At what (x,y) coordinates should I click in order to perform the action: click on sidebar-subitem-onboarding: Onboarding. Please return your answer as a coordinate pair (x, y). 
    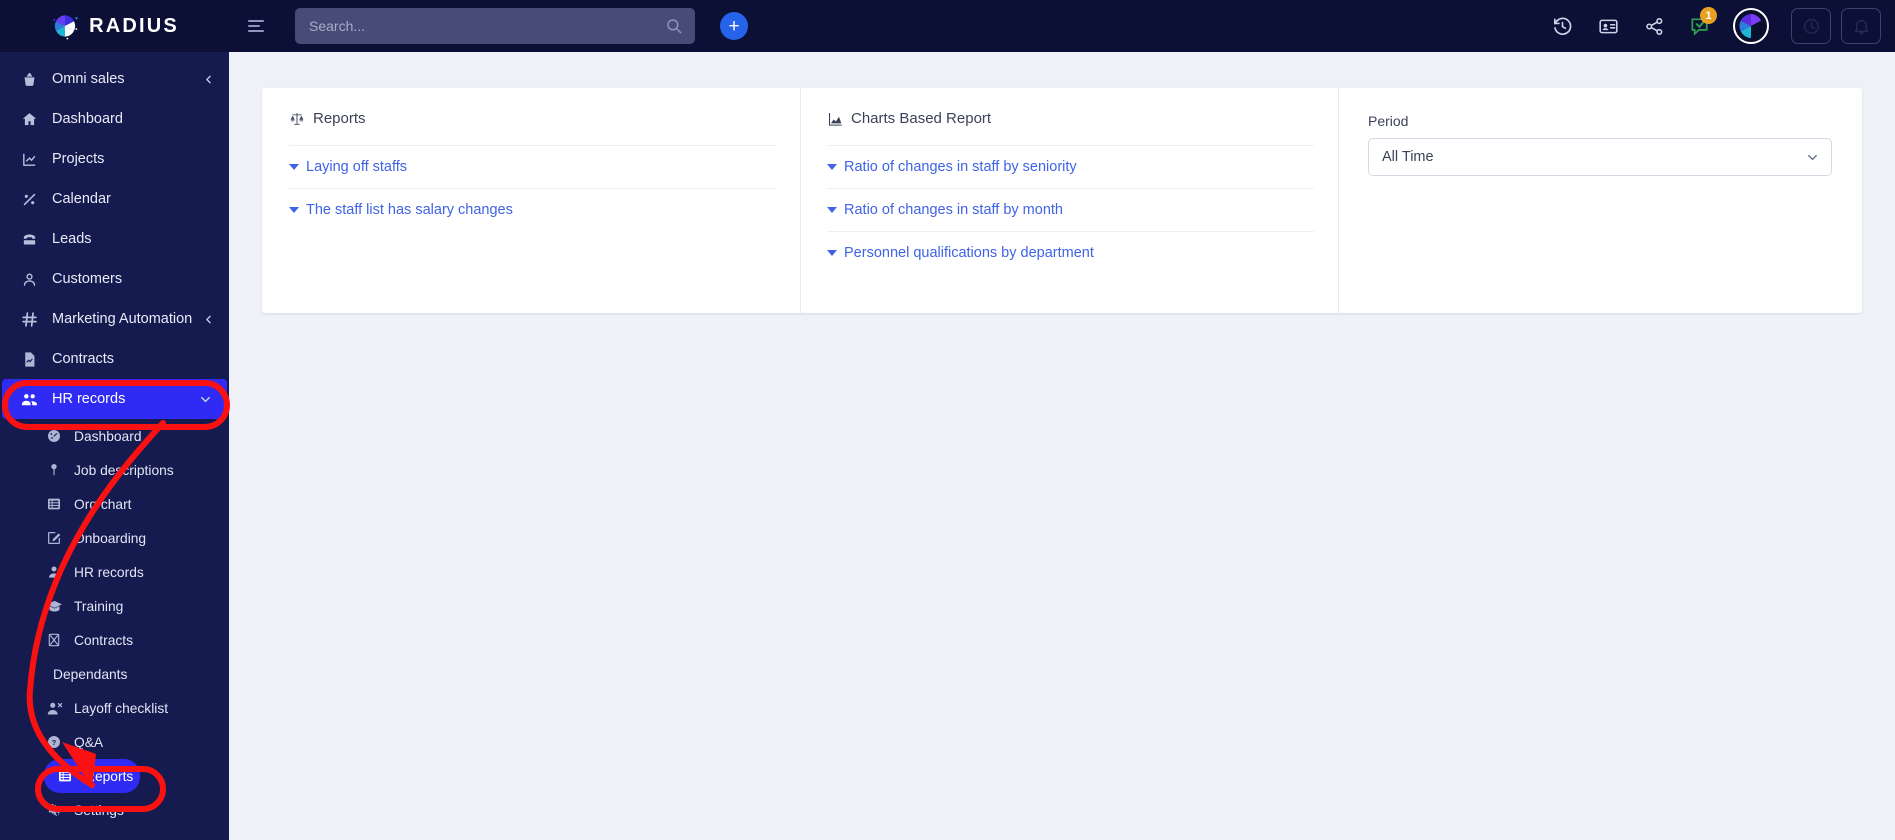
    Looking at the image, I should click on (114, 538).